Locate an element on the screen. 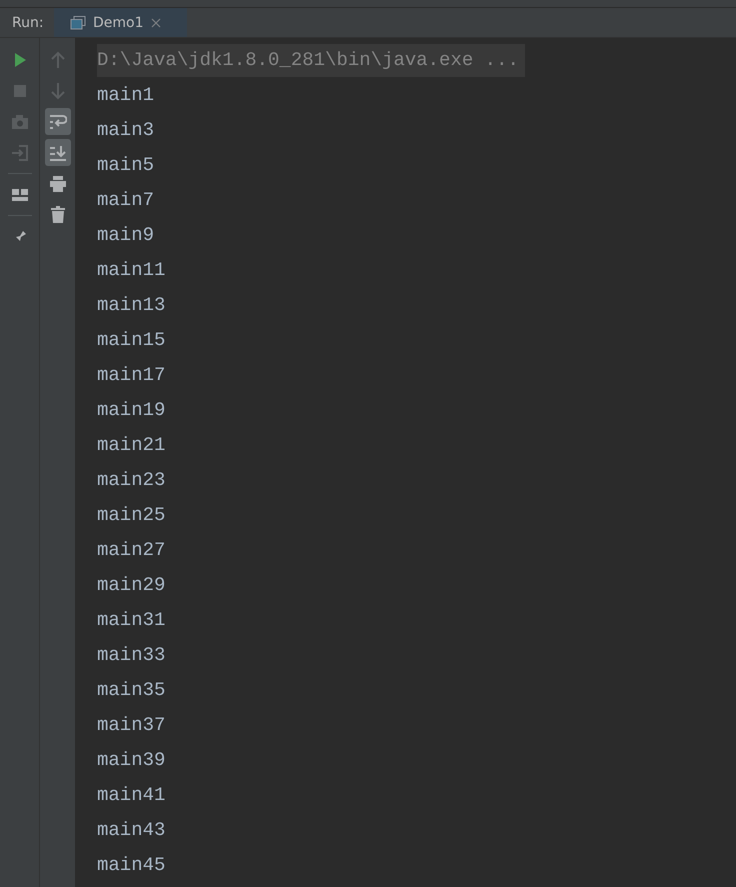  output-line: main29 is located at coordinates (131, 585).